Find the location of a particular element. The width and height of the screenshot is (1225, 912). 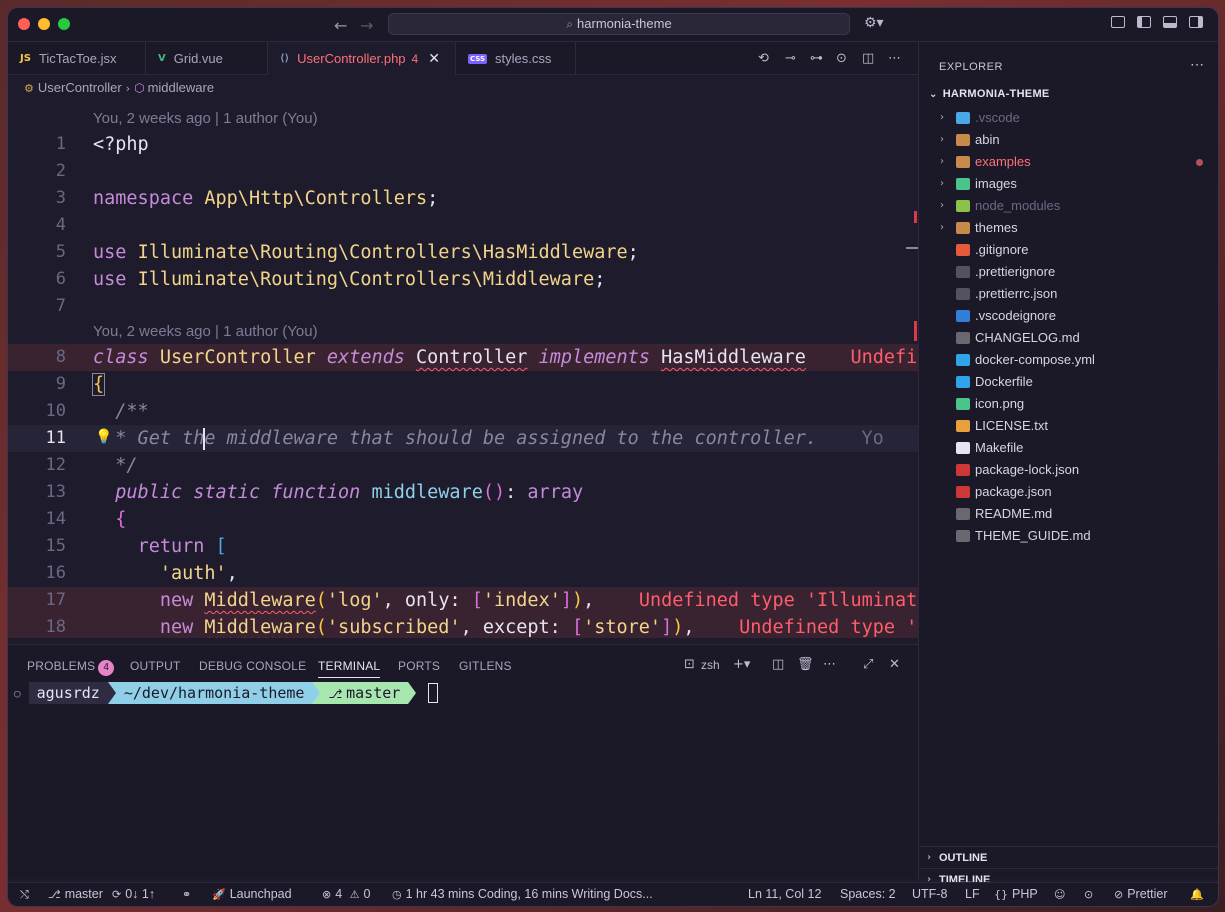

tab-label: Grid.vue is located at coordinates (198, 58).